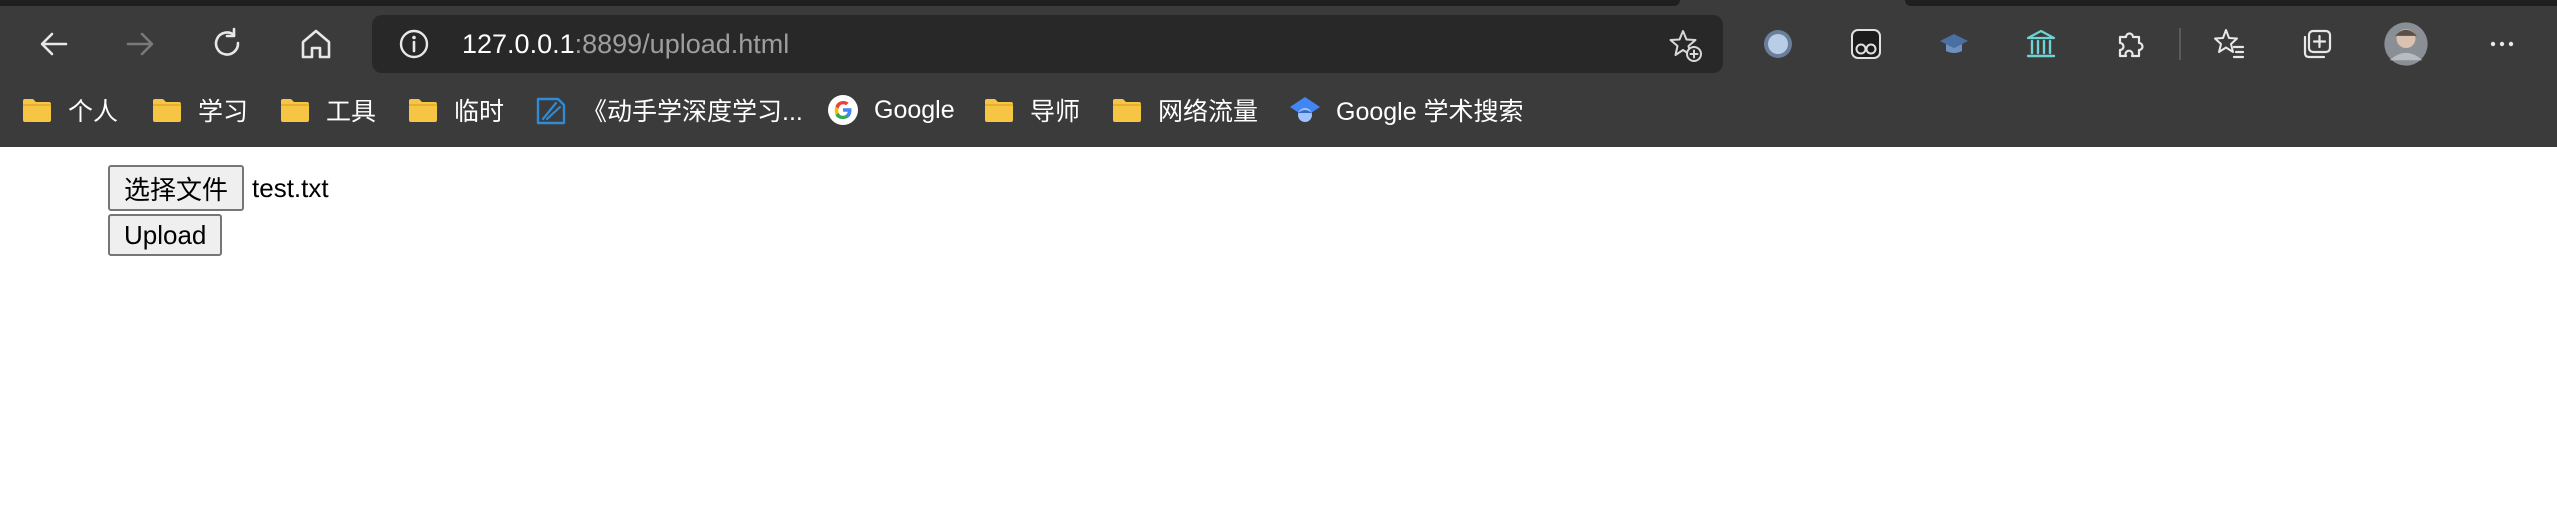  I want to click on url-text: 127.0.0.1:8899/upload.html, so click(625, 44).